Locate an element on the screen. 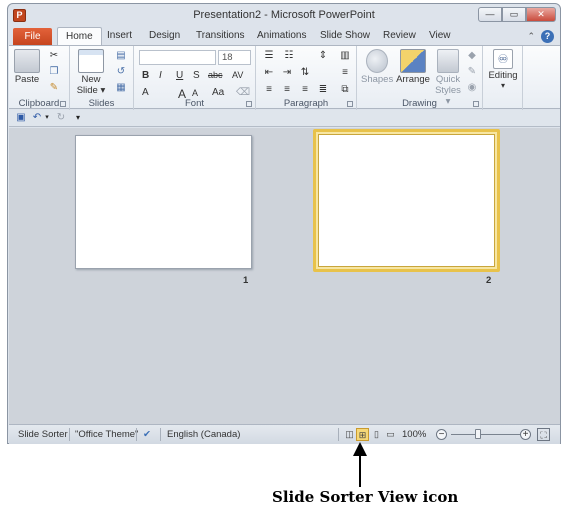  smartart-icon: ⧉ is located at coordinates (345, 90).